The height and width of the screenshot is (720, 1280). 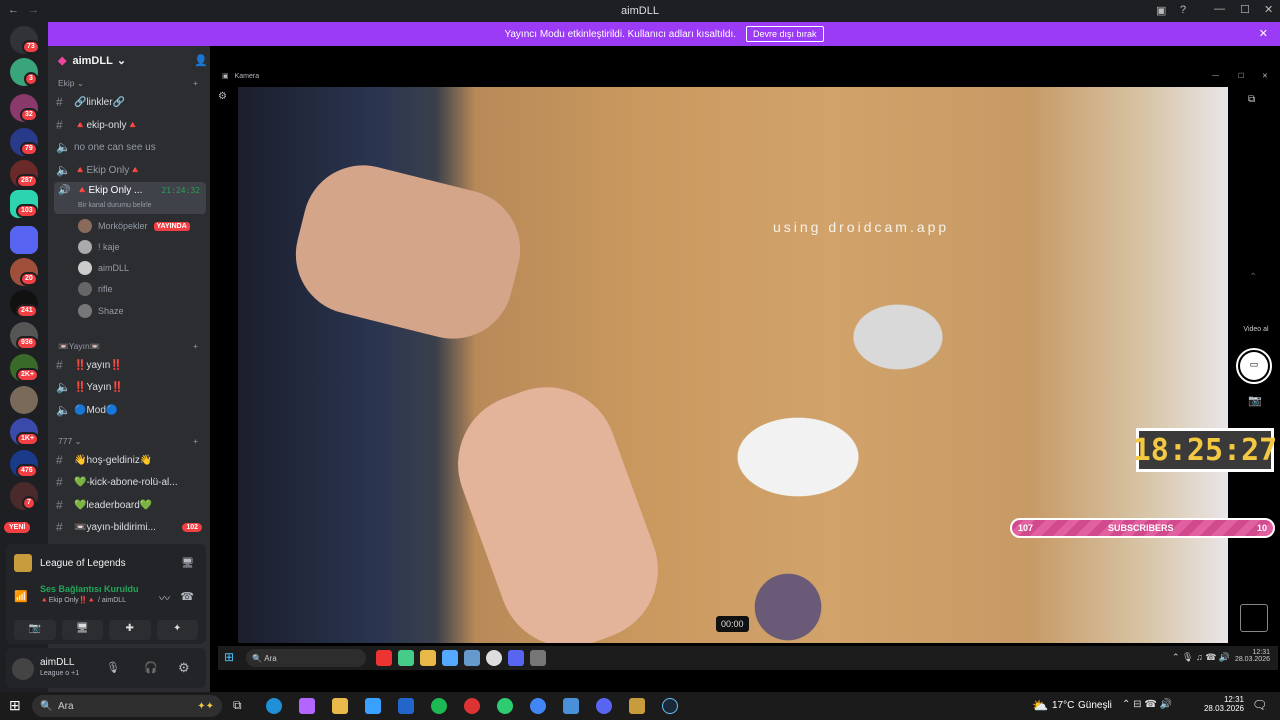 I want to click on hash-icon: #, so click(x=59, y=460).